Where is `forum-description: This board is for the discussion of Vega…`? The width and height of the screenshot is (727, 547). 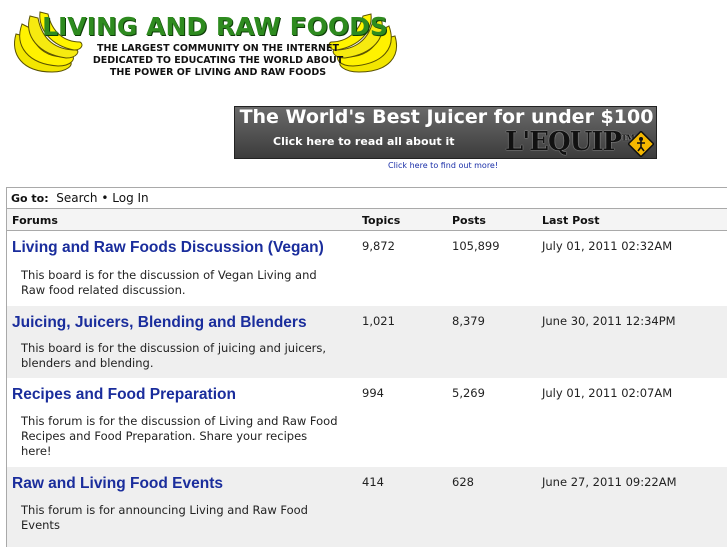 forum-description: This board is for the discussion of Vega… is located at coordinates (169, 282).